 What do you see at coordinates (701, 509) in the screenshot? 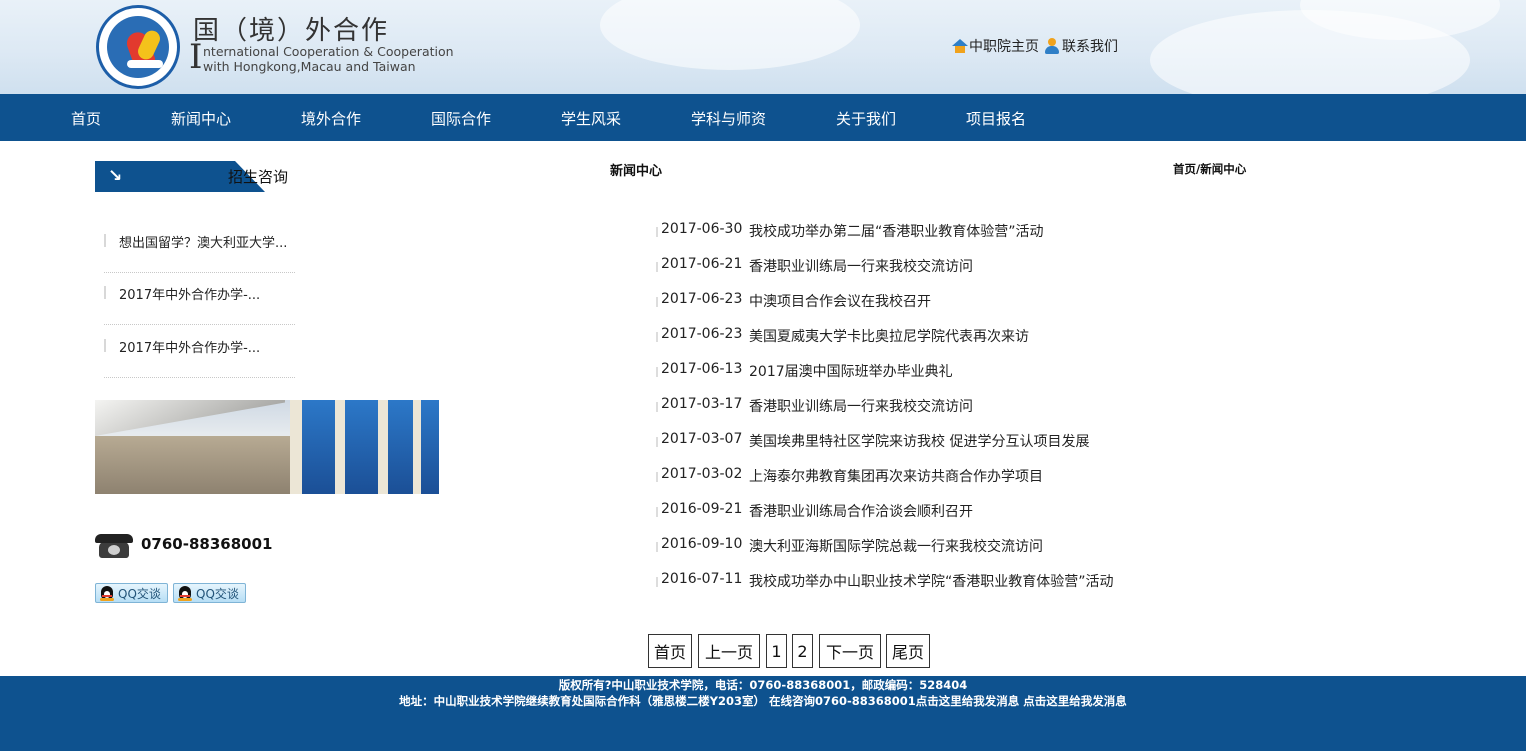
I see `news-date: 2016-09-21` at bounding box center [701, 509].